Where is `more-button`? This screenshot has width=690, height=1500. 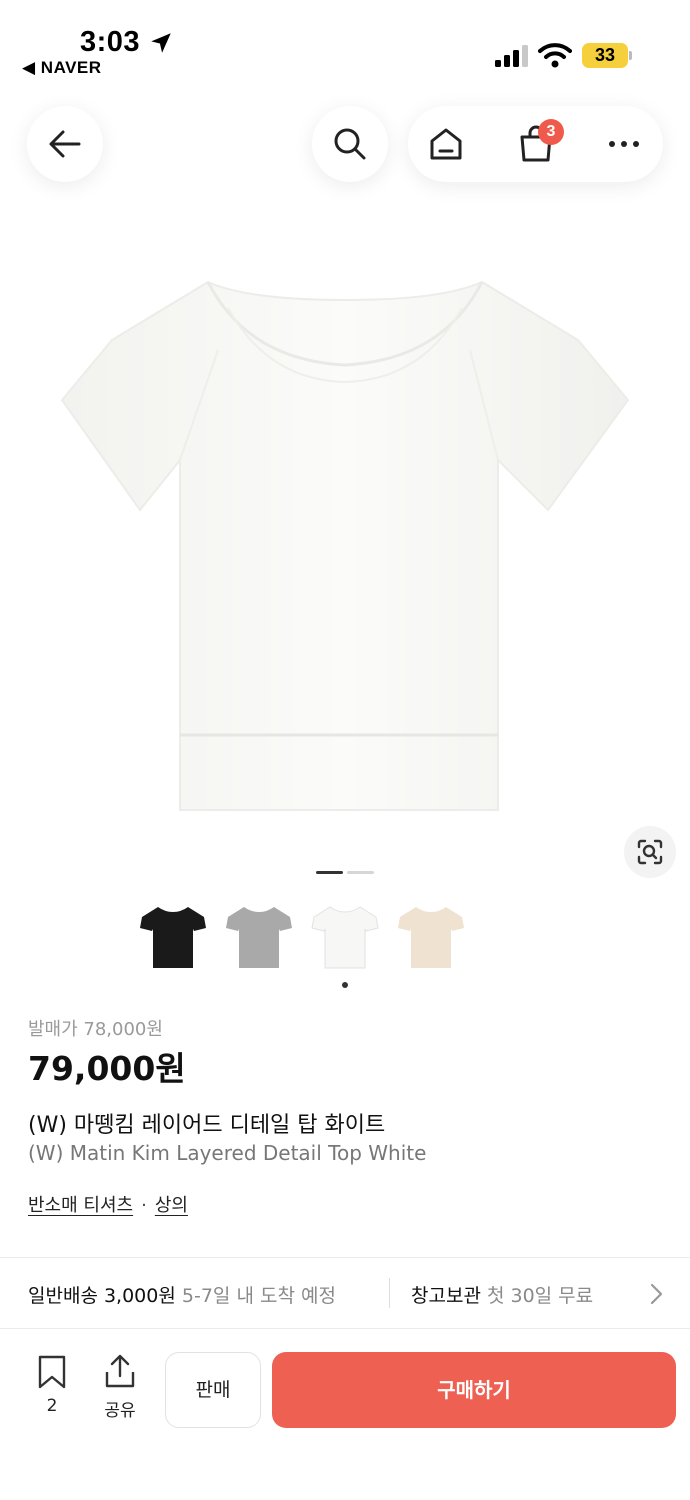
more-button is located at coordinates (624, 144).